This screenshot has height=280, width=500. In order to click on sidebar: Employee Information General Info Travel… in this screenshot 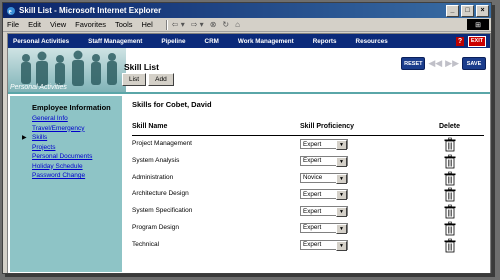, I will do `click(66, 184)`.